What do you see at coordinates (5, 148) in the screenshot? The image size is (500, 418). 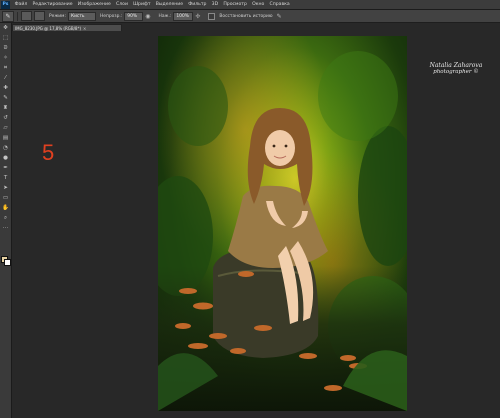 I see `blur-tool-icon: ◔` at bounding box center [5, 148].